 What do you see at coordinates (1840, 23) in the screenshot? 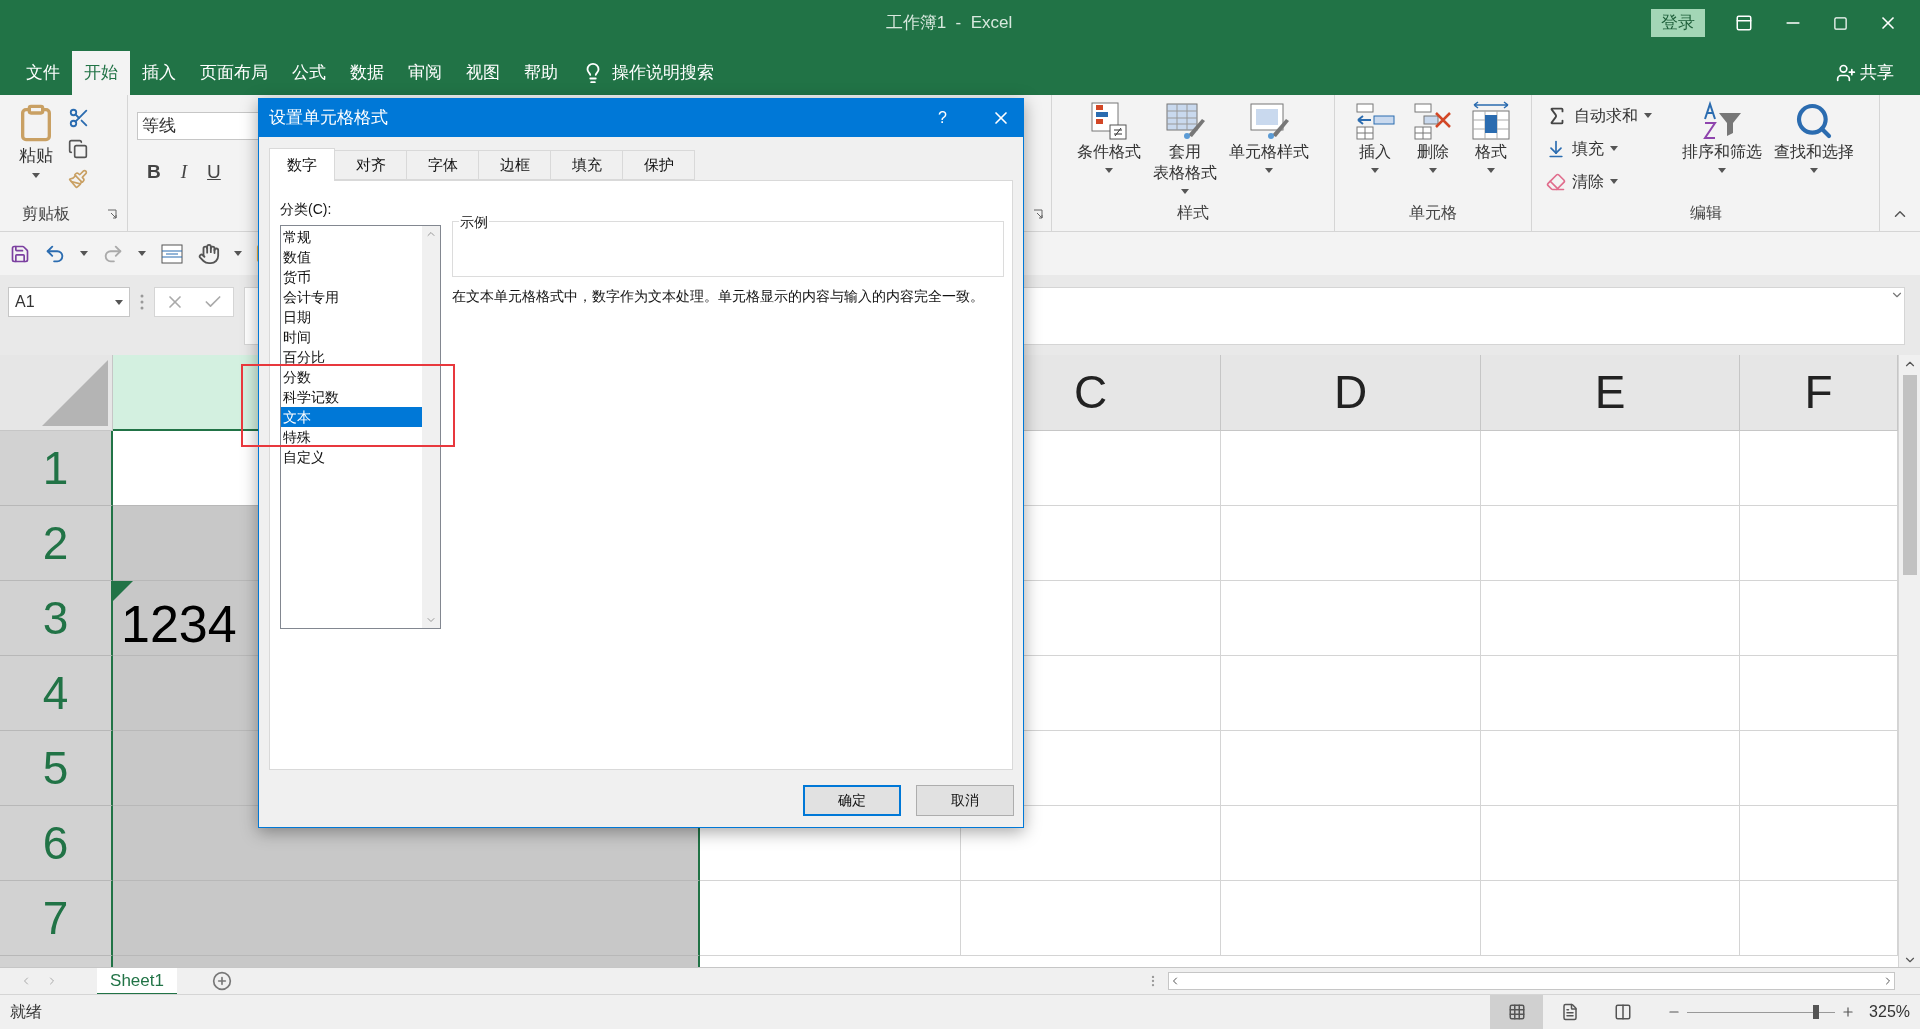
I see `restore-icon` at bounding box center [1840, 23].